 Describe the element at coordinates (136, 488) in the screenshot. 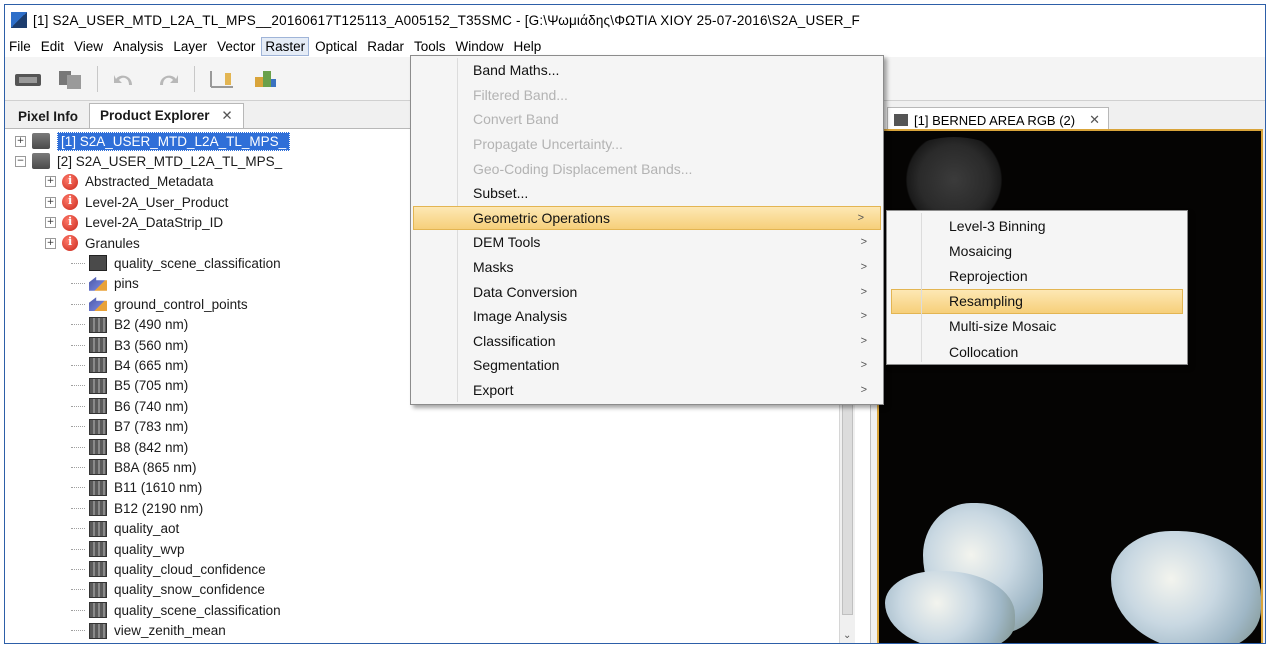

I see `tree-node: B11 (1610 nm)` at that location.